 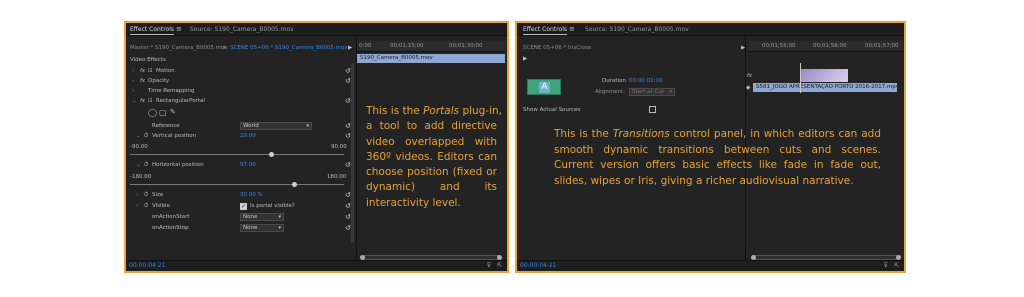 What do you see at coordinates (141, 177) in the screenshot?
I see `horizontal-min: -180.00` at bounding box center [141, 177].